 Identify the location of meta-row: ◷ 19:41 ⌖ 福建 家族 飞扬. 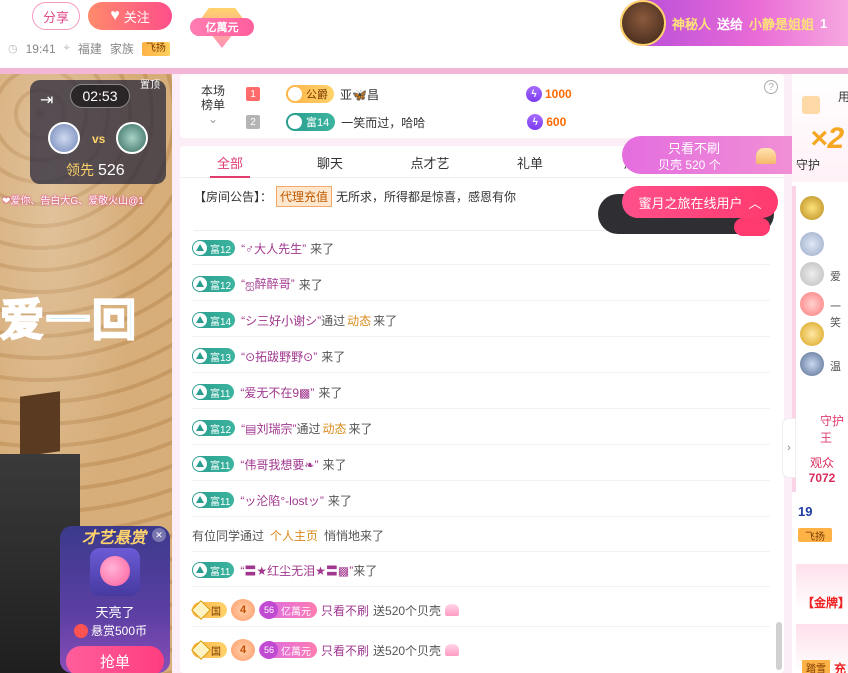
(89, 48).